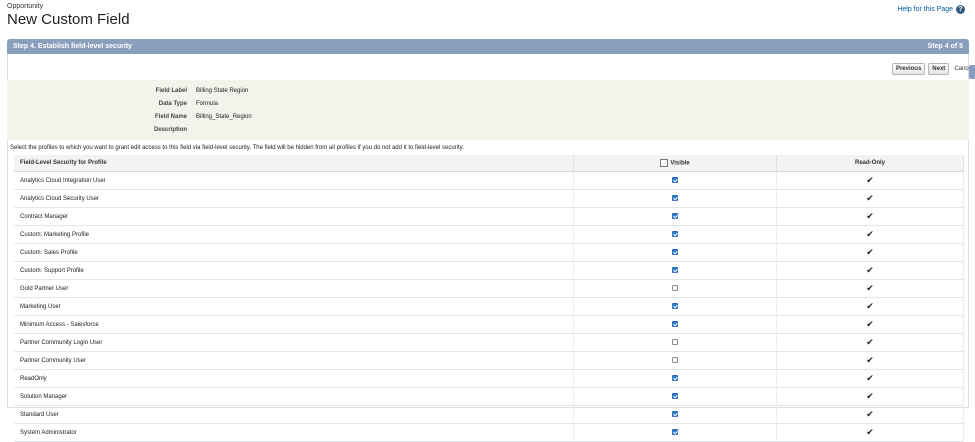 Image resolution: width=975 pixels, height=442 pixels. I want to click on profile-name: Analytics Cloud Security User, so click(294, 198).